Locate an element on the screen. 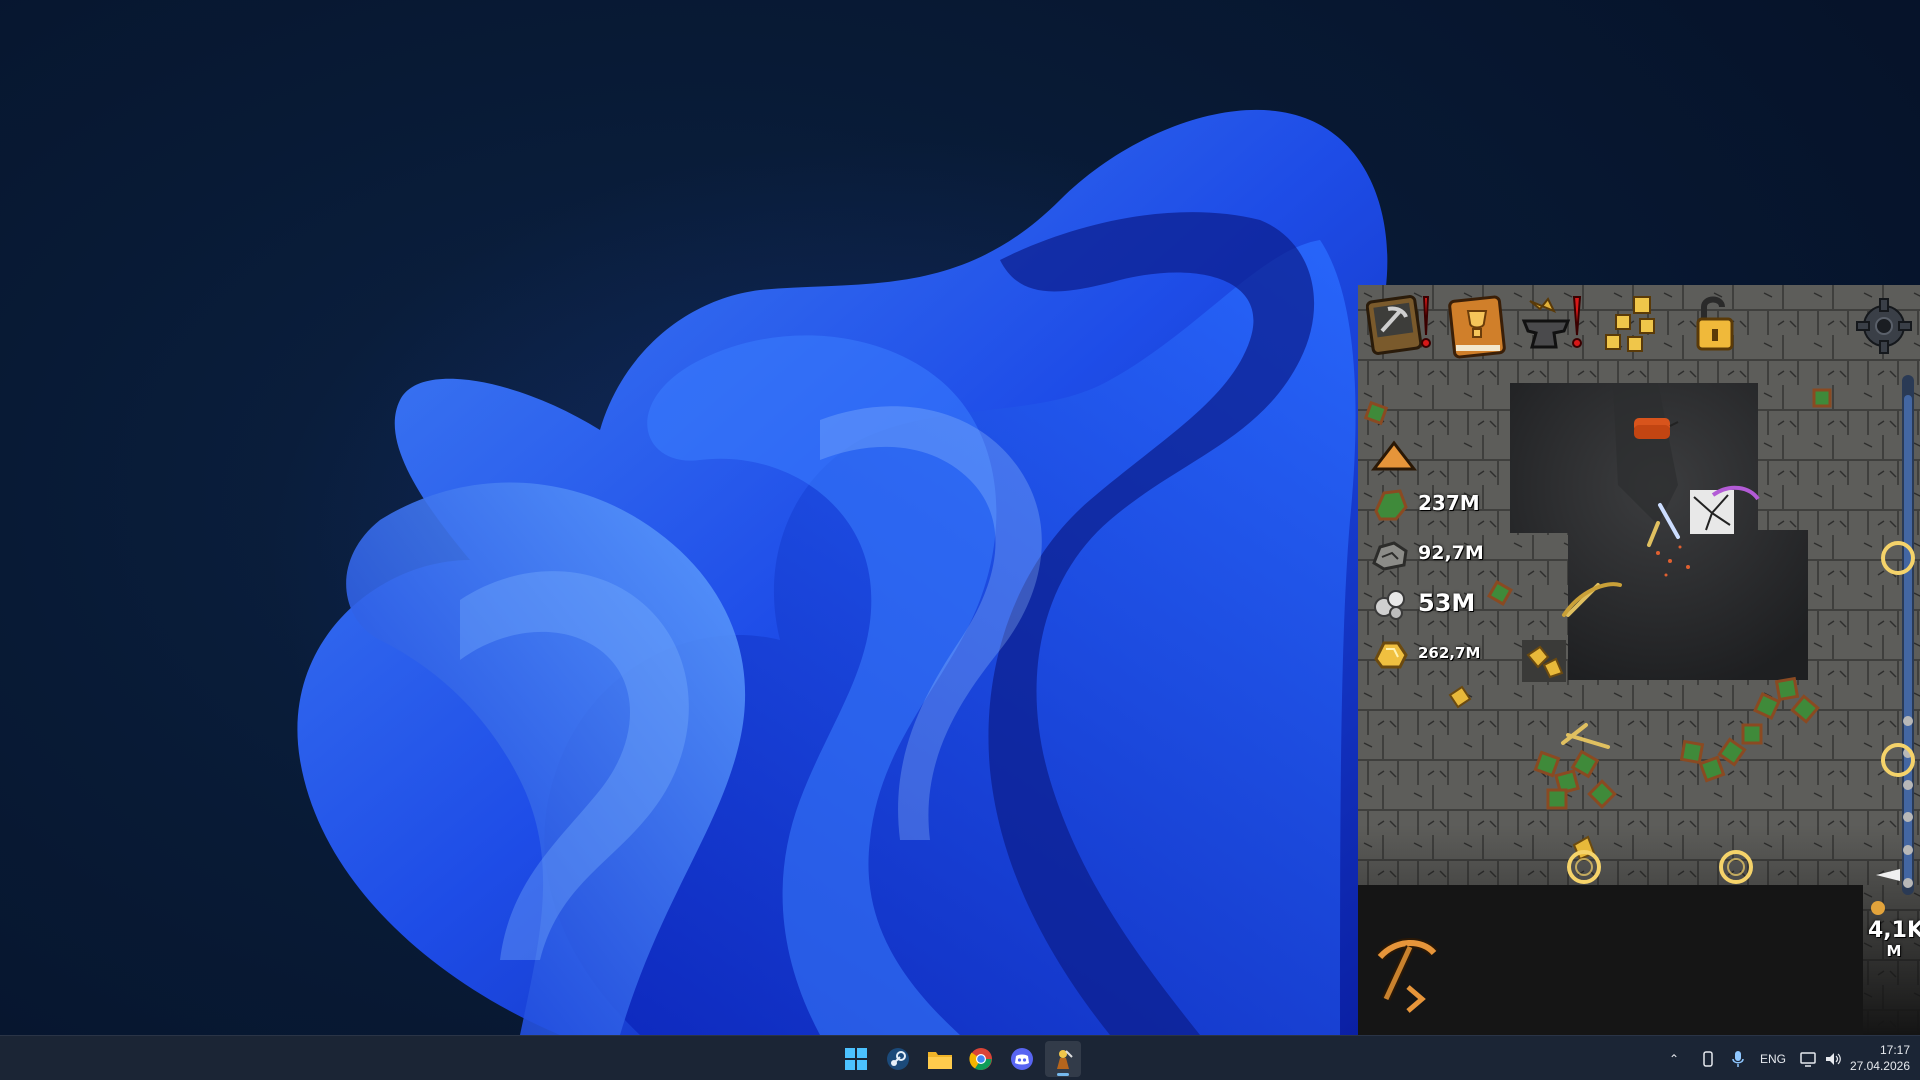 Image resolution: width=1920 pixels, height=1080 pixels. language-indicator: ENG is located at coordinates (1773, 1059).